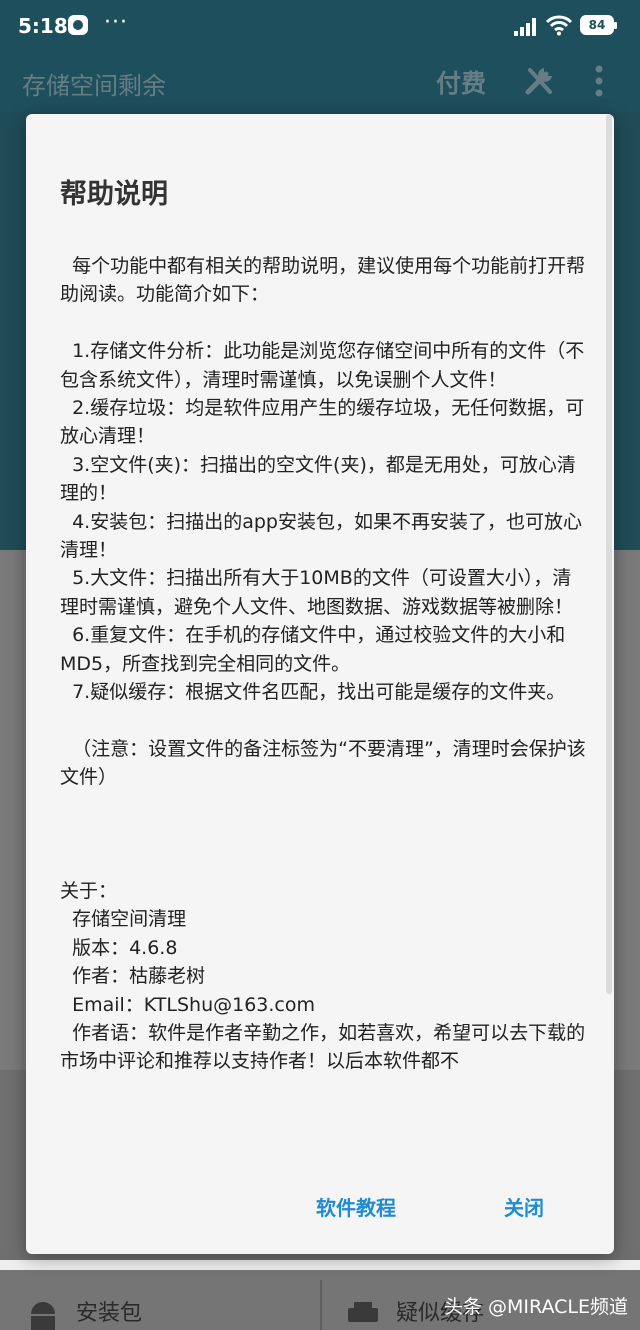 The width and height of the screenshot is (640, 1330). What do you see at coordinates (609, 554) in the screenshot?
I see `dialog-scrollbar` at bounding box center [609, 554].